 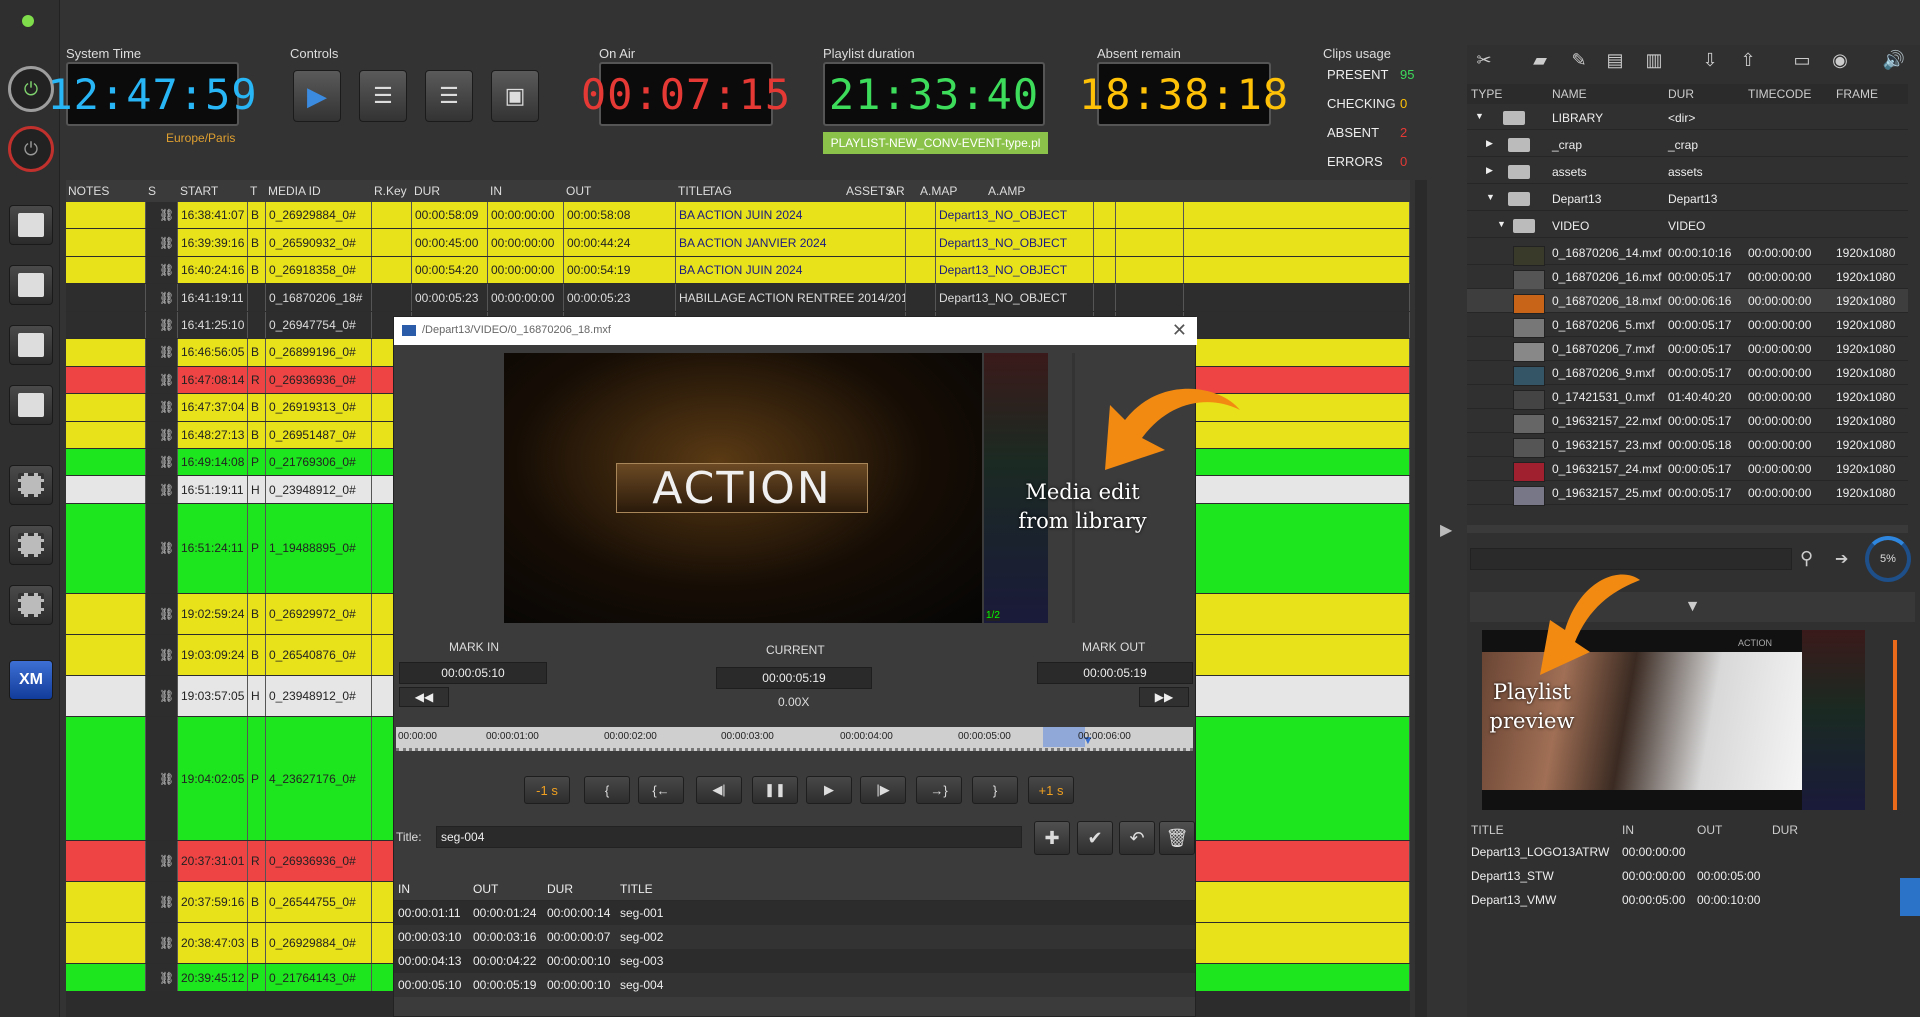 What do you see at coordinates (1484, 61) in the screenshot?
I see `cut-icon: ✂` at bounding box center [1484, 61].